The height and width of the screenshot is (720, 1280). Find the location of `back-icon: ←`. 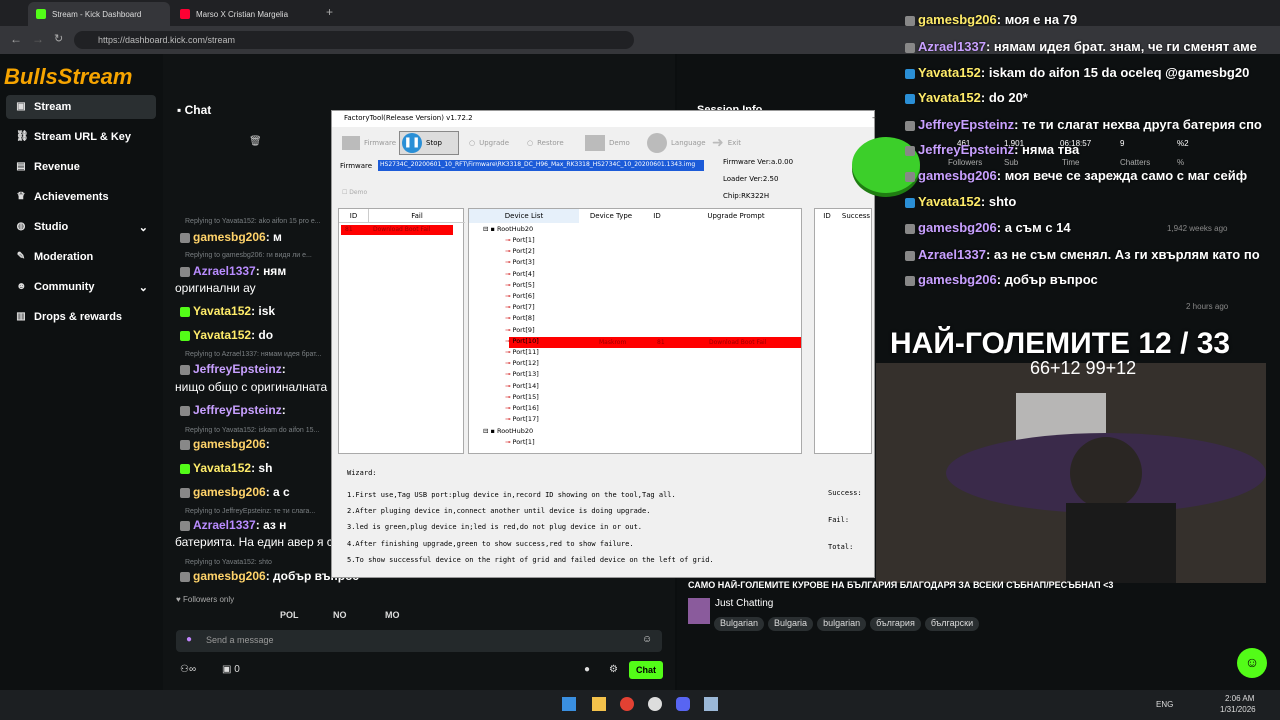

back-icon: ← is located at coordinates (16, 39).